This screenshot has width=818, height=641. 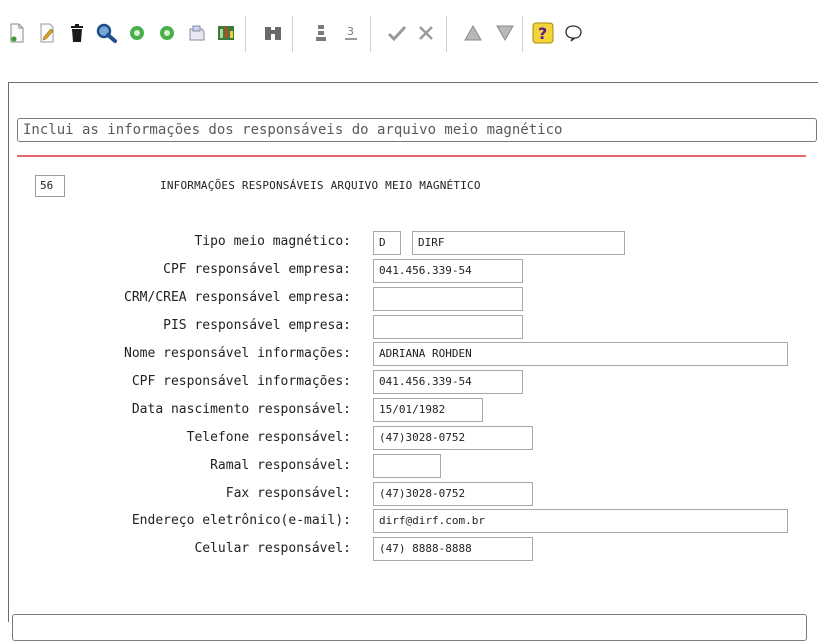 What do you see at coordinates (137, 33) in the screenshot?
I see `previous-record-icon` at bounding box center [137, 33].